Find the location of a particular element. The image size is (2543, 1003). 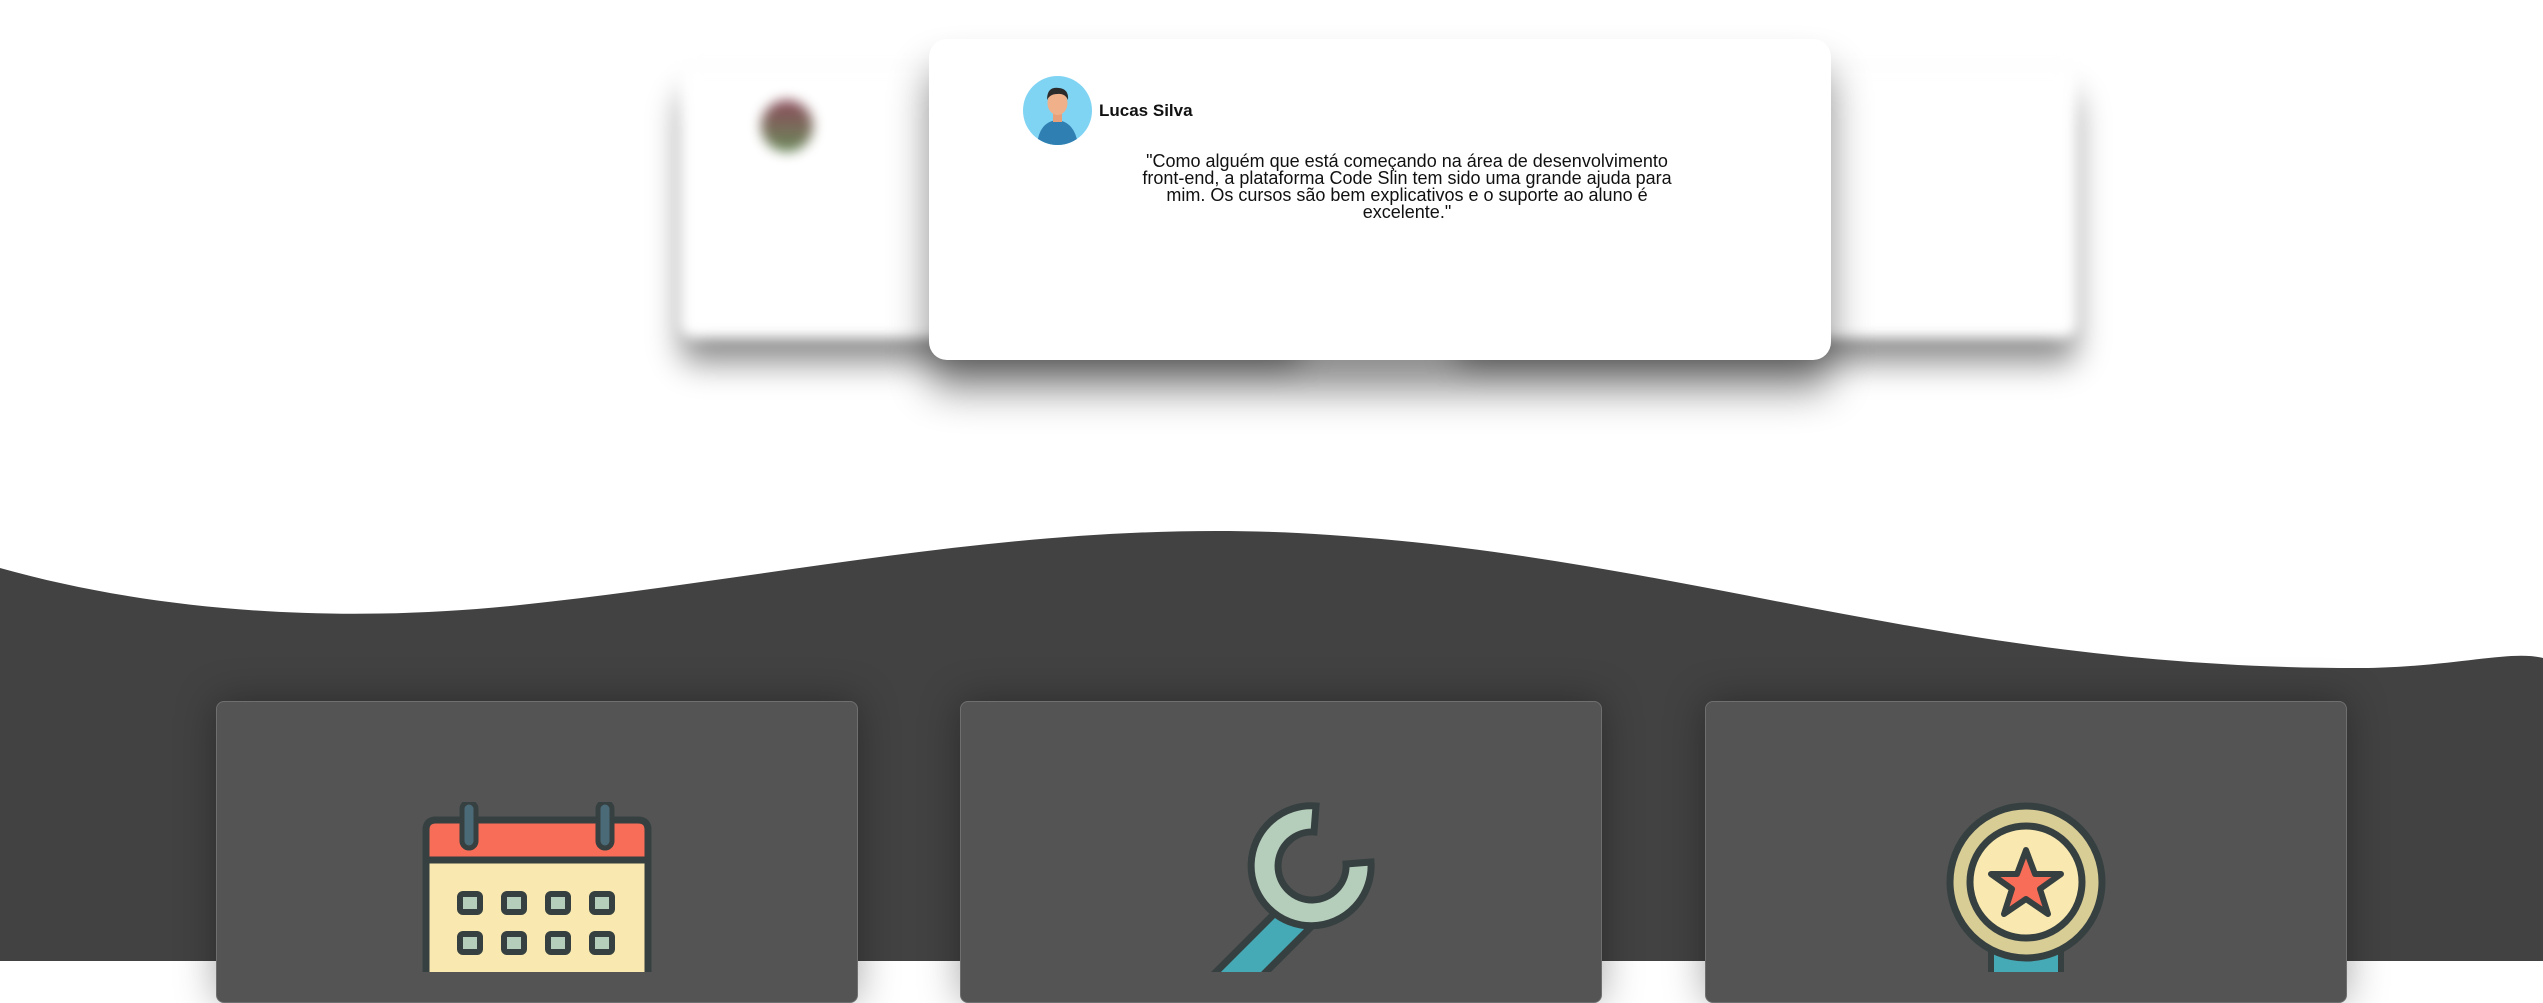

feature-card-certificate is located at coordinates (2026, 852).